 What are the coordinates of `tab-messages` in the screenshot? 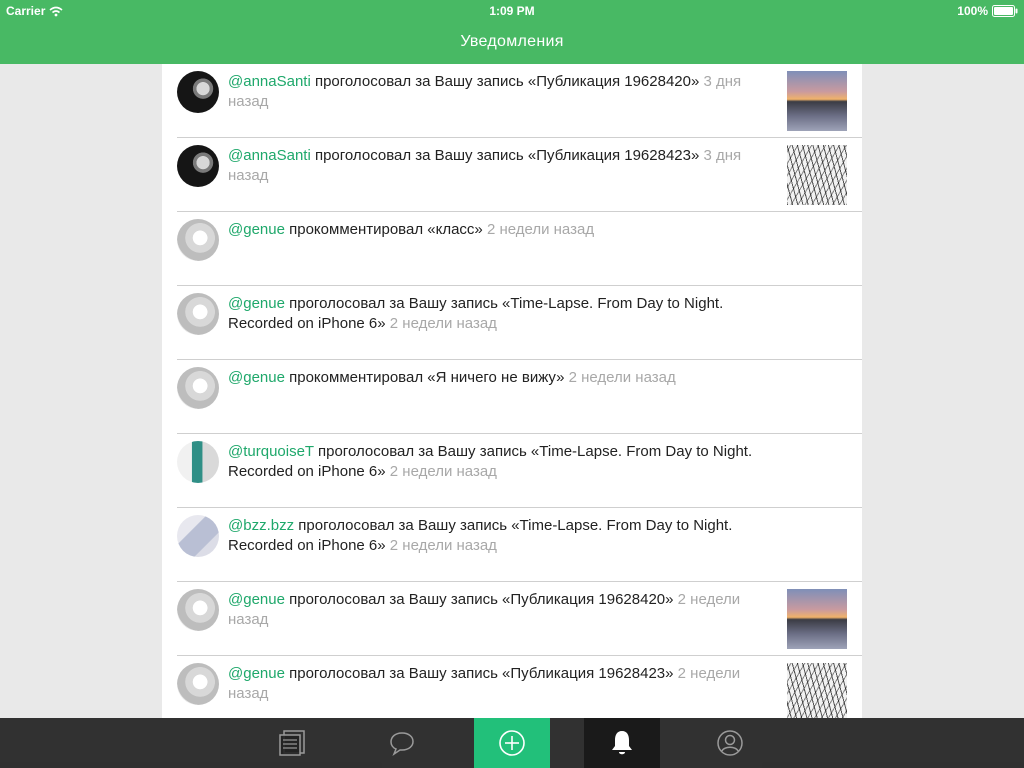 It's located at (402, 743).